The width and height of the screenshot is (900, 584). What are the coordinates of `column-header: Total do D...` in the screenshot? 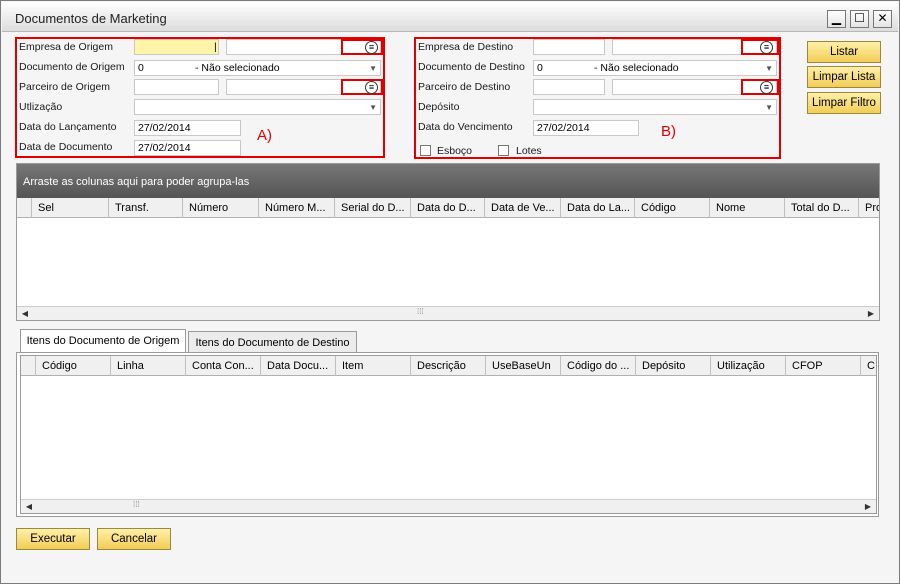 It's located at (822, 208).